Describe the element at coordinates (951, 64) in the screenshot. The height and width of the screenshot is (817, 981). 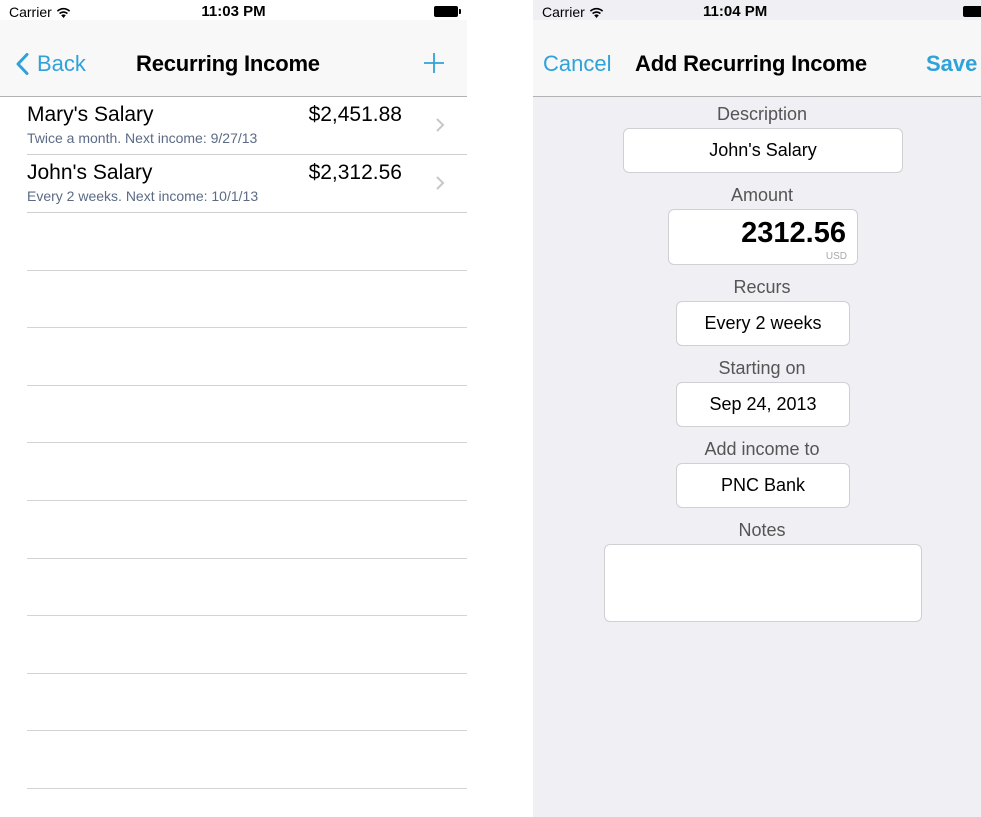
I see `save-button: Save` at that location.